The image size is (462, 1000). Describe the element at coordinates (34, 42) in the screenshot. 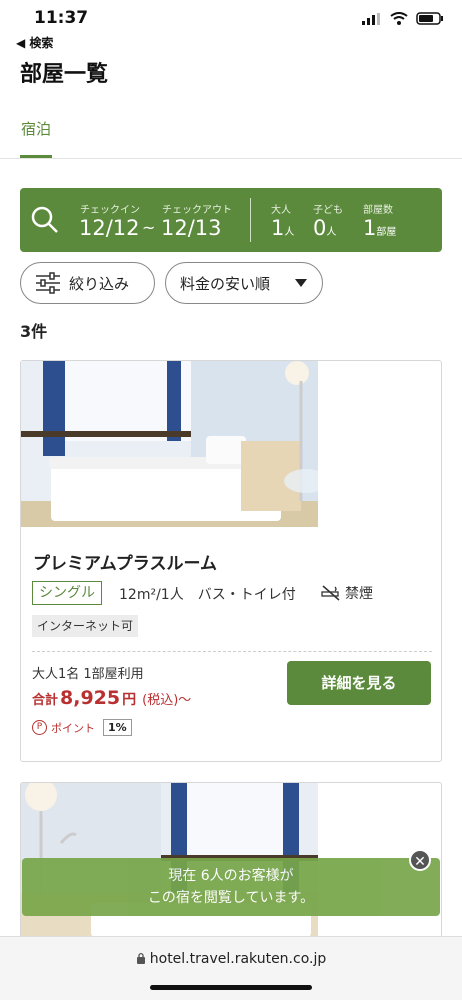

I see `back-to-search-link: ◀ 検索` at that location.